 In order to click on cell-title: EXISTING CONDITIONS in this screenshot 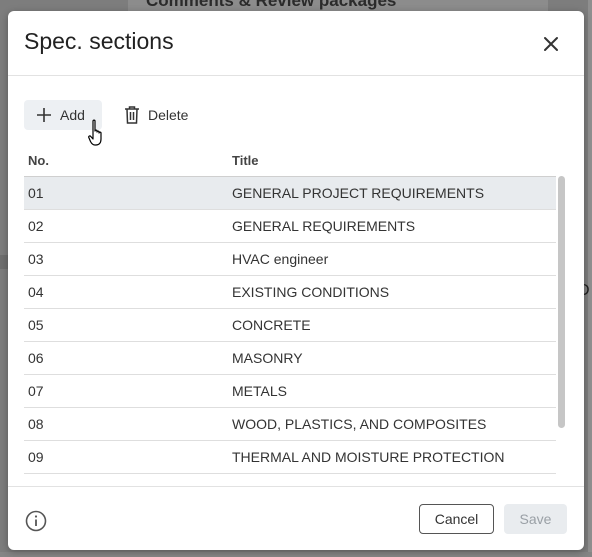, I will do `click(311, 292)`.